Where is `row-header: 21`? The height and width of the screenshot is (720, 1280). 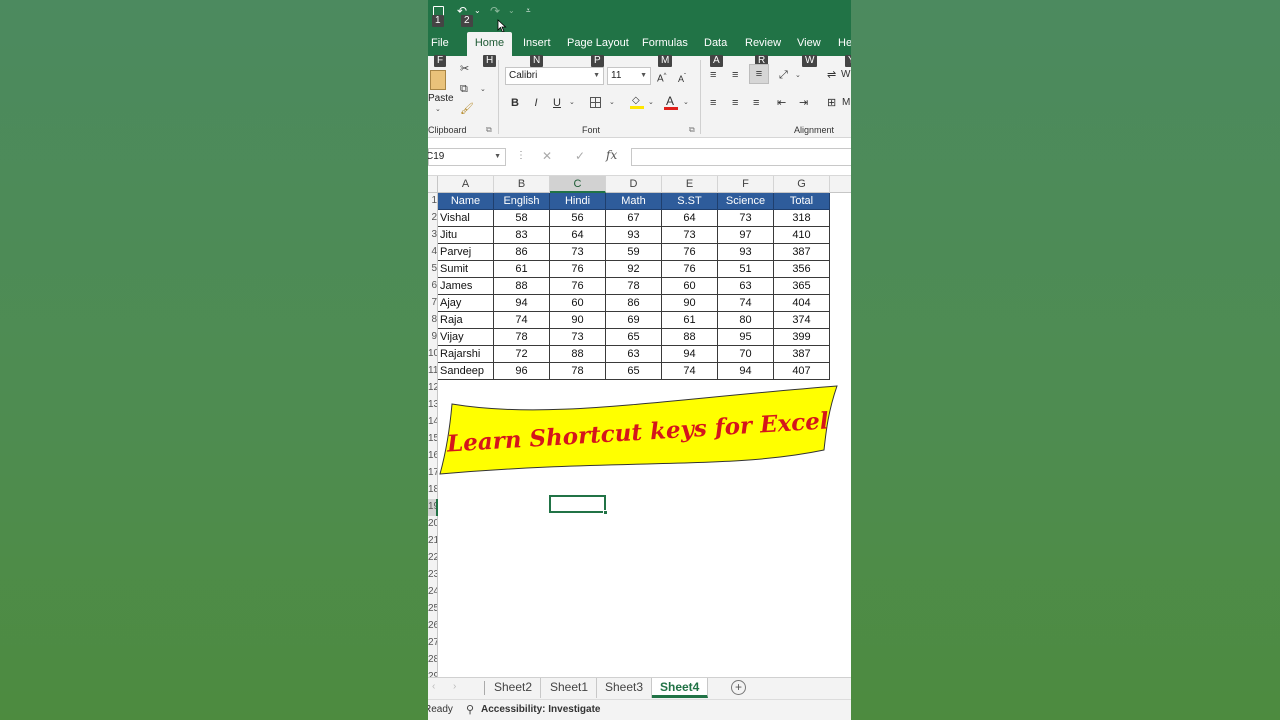 row-header: 21 is located at coordinates (433, 541).